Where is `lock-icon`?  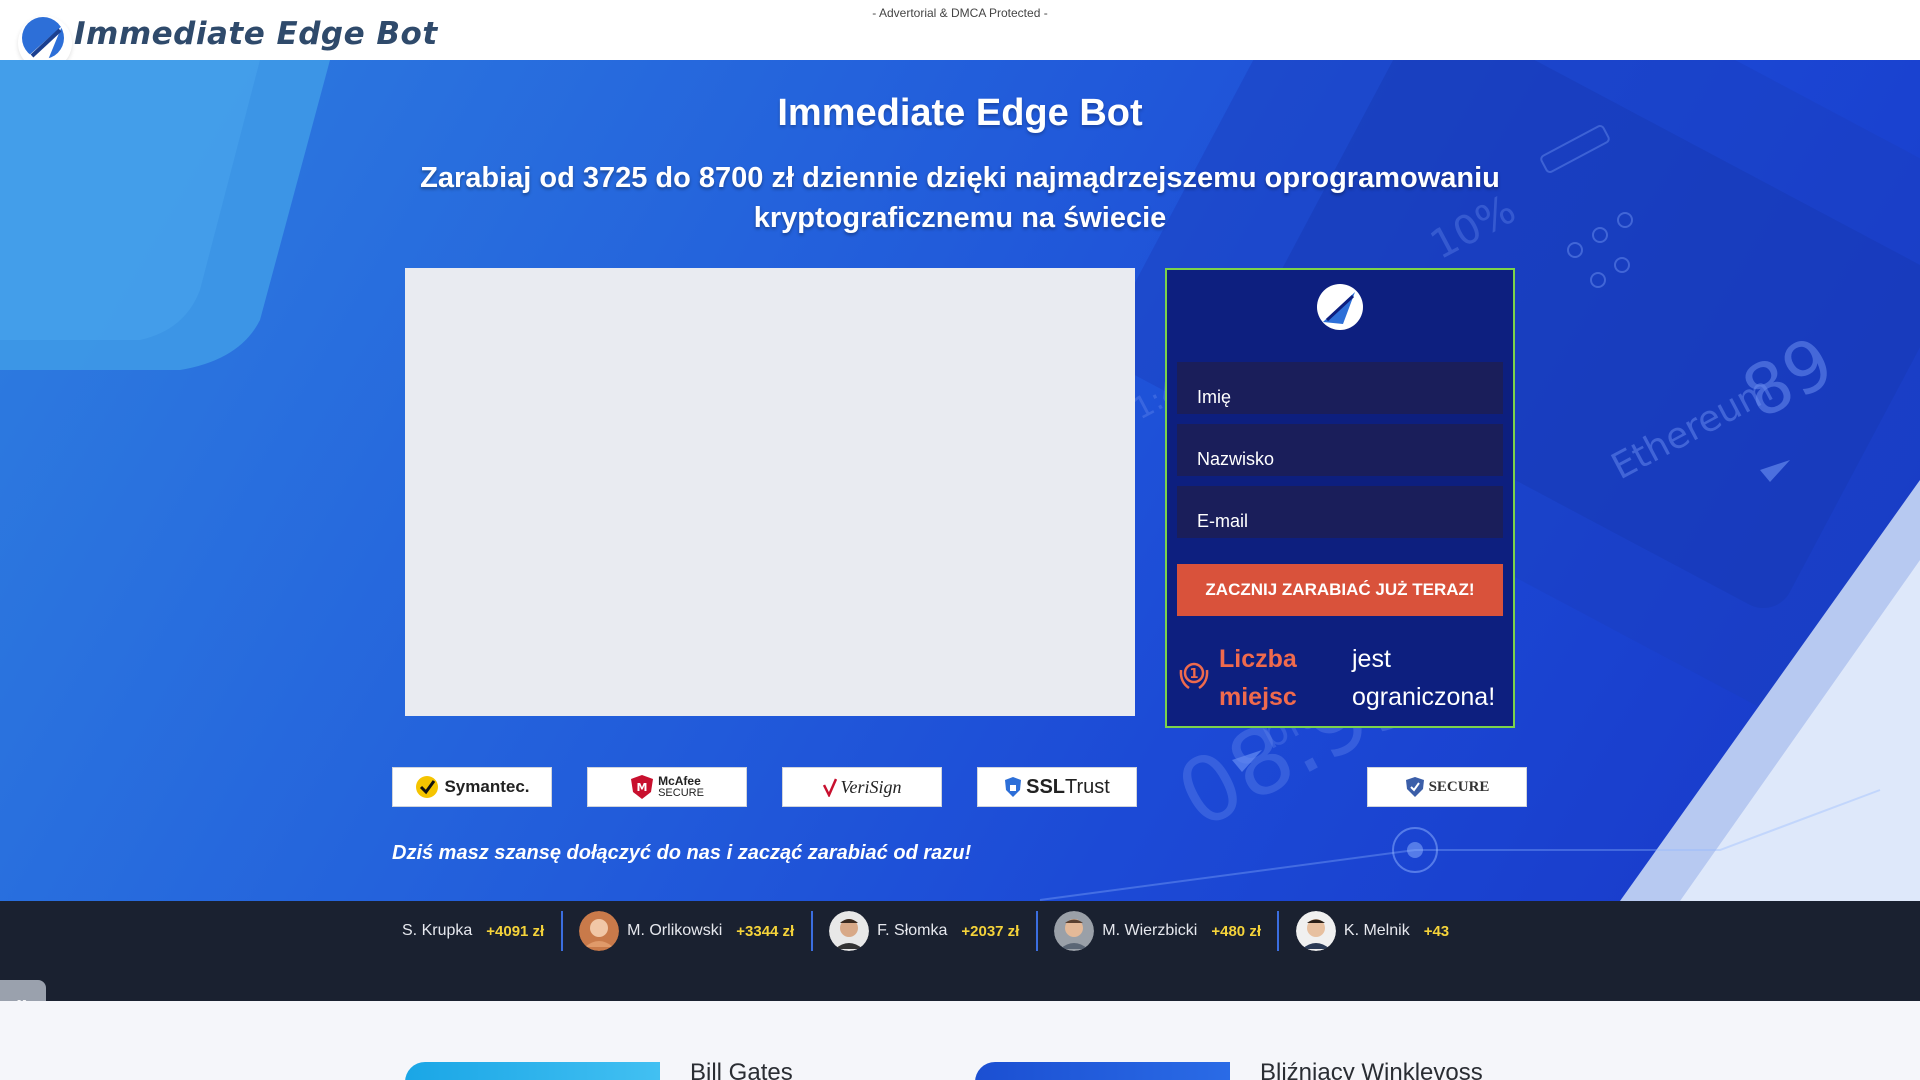
lock-icon is located at coordinates (1013, 787).